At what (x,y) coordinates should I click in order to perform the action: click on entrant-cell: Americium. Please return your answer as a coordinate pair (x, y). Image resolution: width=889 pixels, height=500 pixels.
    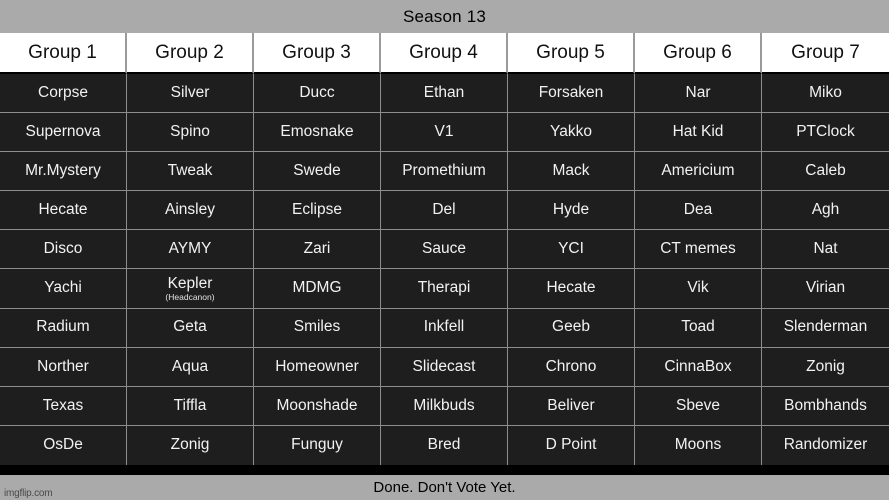
    Looking at the image, I should click on (698, 172).